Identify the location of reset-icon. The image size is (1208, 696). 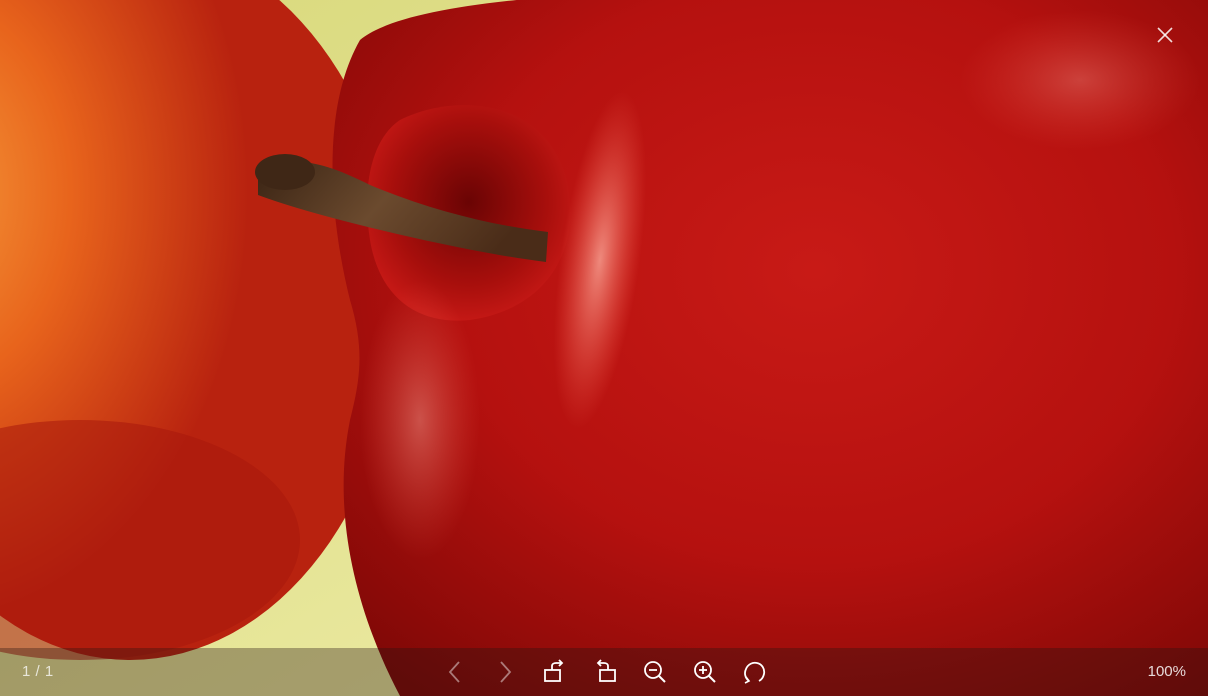
(755, 672).